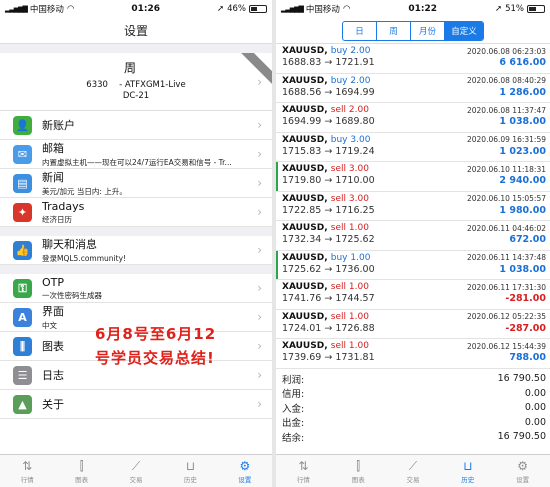 Image resolution: width=550 pixels, height=487 pixels. Describe the element at coordinates (360, 30) in the screenshot. I see `period-day: 日` at that location.